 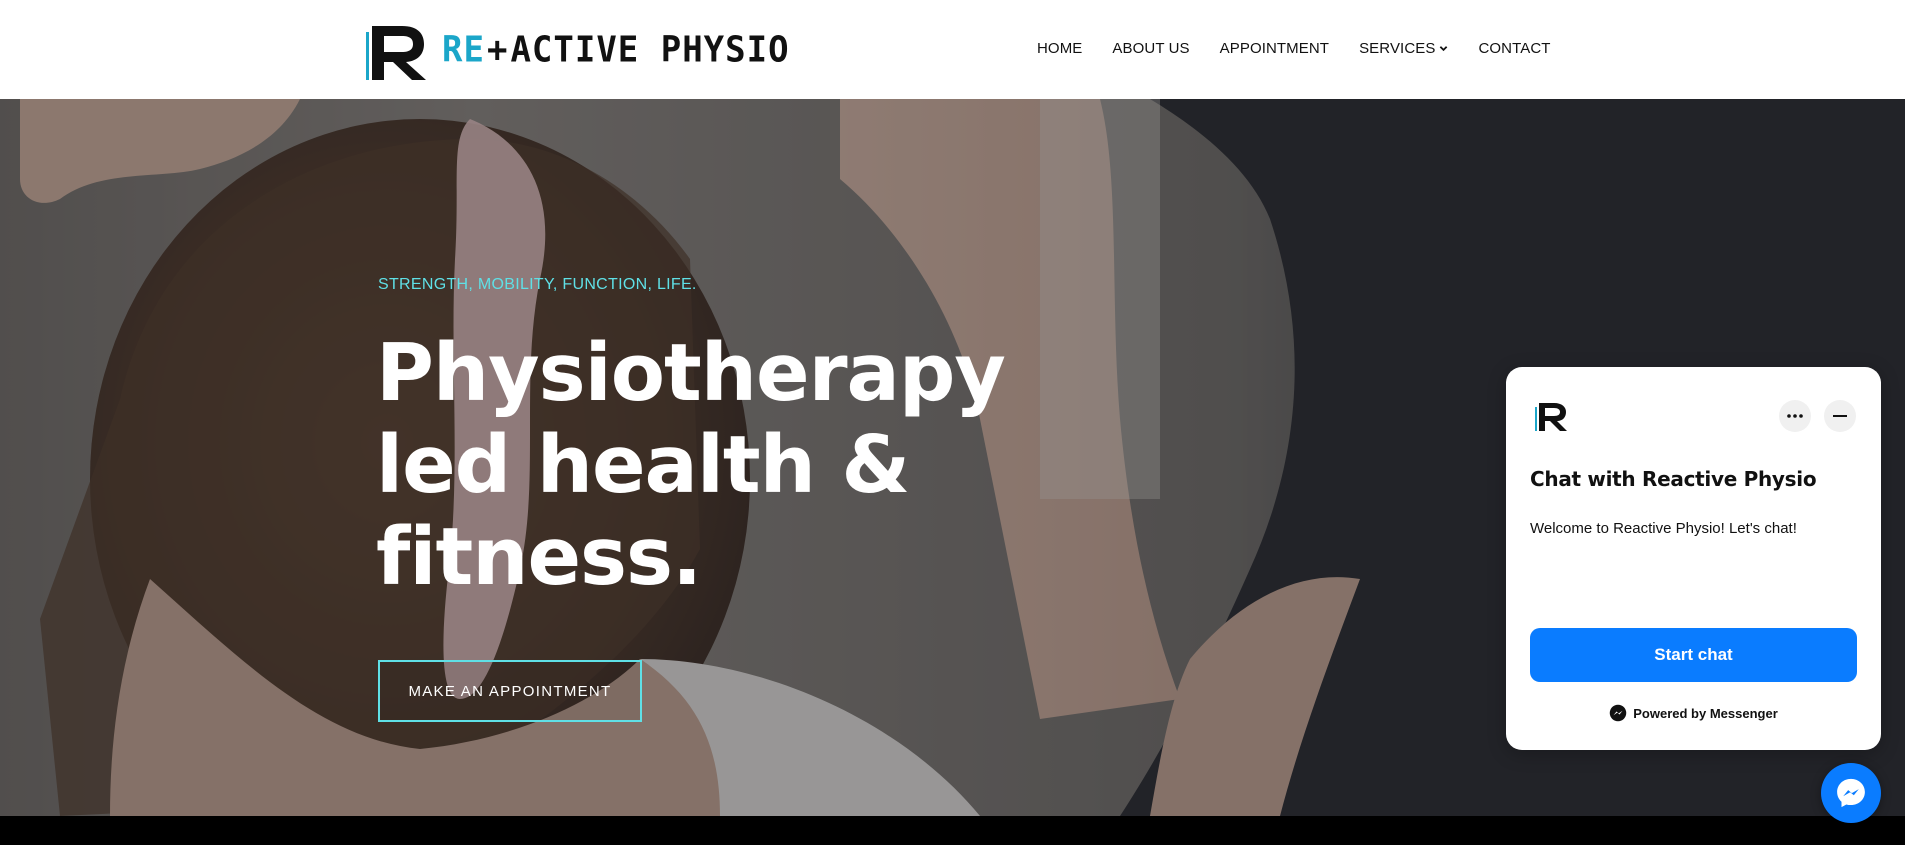 I want to click on headline-line-3: fitness., so click(x=539, y=557).